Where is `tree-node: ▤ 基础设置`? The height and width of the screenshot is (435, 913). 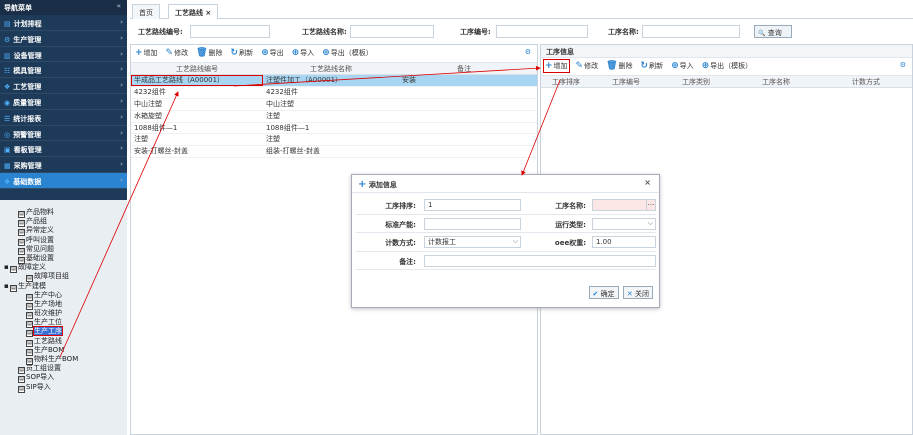 tree-node: ▤ 基础设置 is located at coordinates (63, 259).